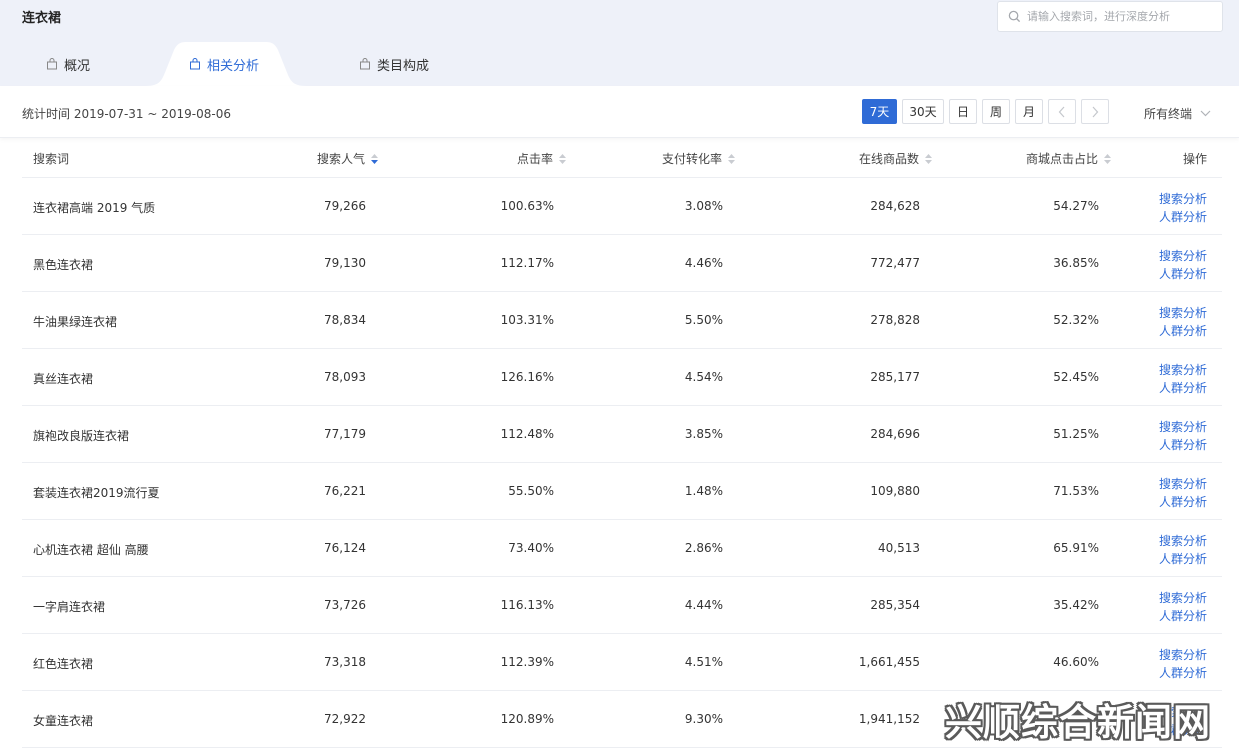  I want to click on tab-related-analysis: 相关分析, so click(224, 64).